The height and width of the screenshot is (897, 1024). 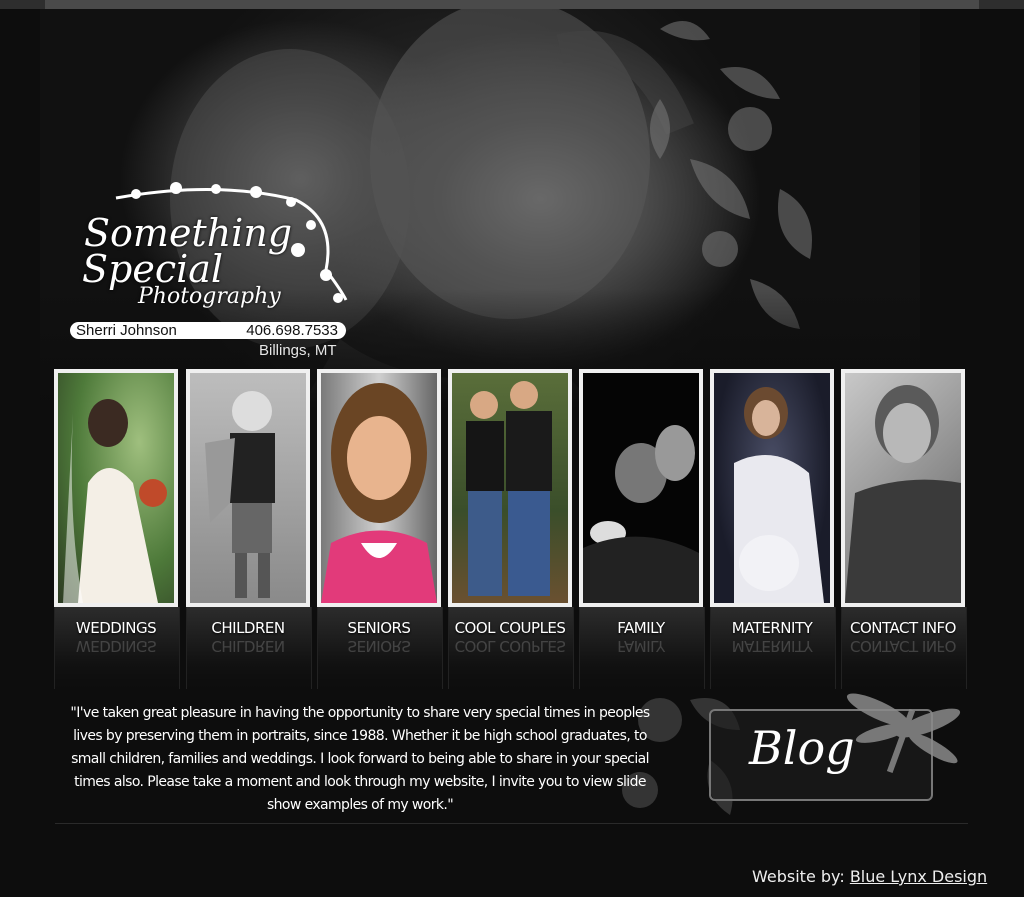 What do you see at coordinates (903, 733) in the screenshot?
I see `dragonfly-icon` at bounding box center [903, 733].